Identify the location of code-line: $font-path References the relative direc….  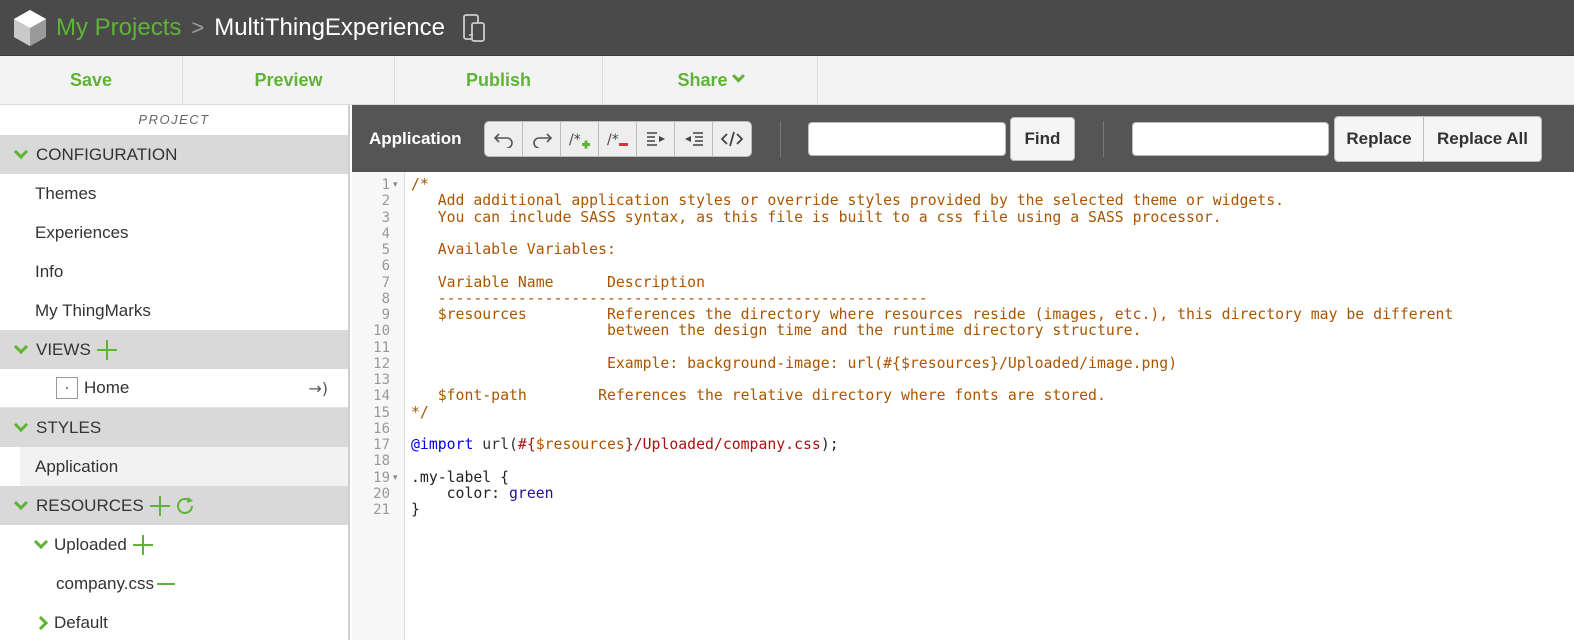
(932, 396).